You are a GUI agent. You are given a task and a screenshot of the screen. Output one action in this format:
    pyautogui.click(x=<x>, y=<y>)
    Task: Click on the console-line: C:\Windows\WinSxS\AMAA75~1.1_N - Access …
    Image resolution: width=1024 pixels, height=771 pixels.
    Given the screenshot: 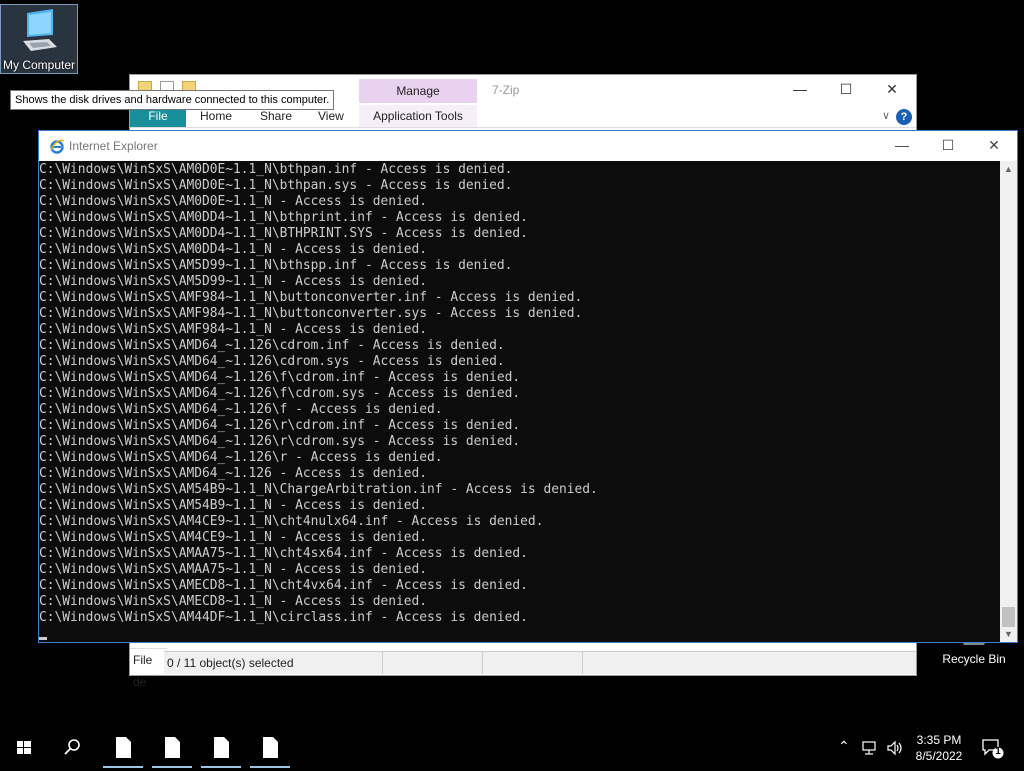 What is the action you would take?
    pyautogui.click(x=233, y=569)
    